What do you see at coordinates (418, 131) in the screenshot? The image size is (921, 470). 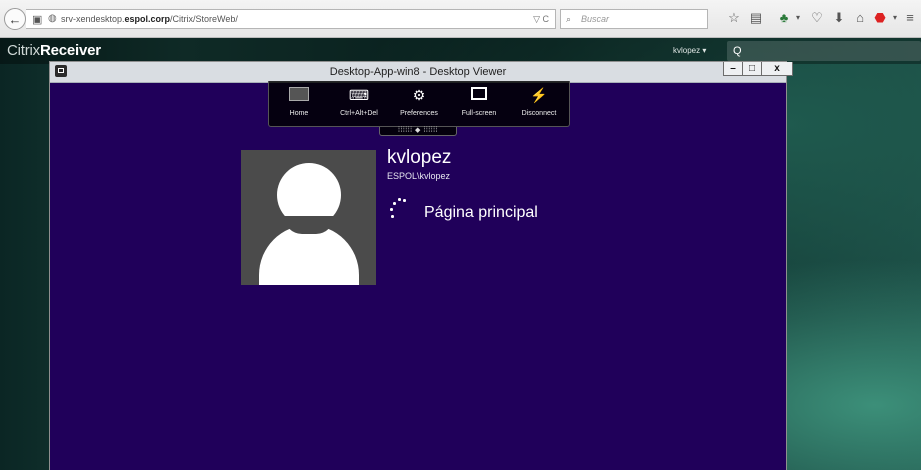 I see `toolbar-drag-handle: ⁞⁞⁞⁞⁞⁞ ◆ ⁞⁞⁞⁞⁞⁞` at bounding box center [418, 131].